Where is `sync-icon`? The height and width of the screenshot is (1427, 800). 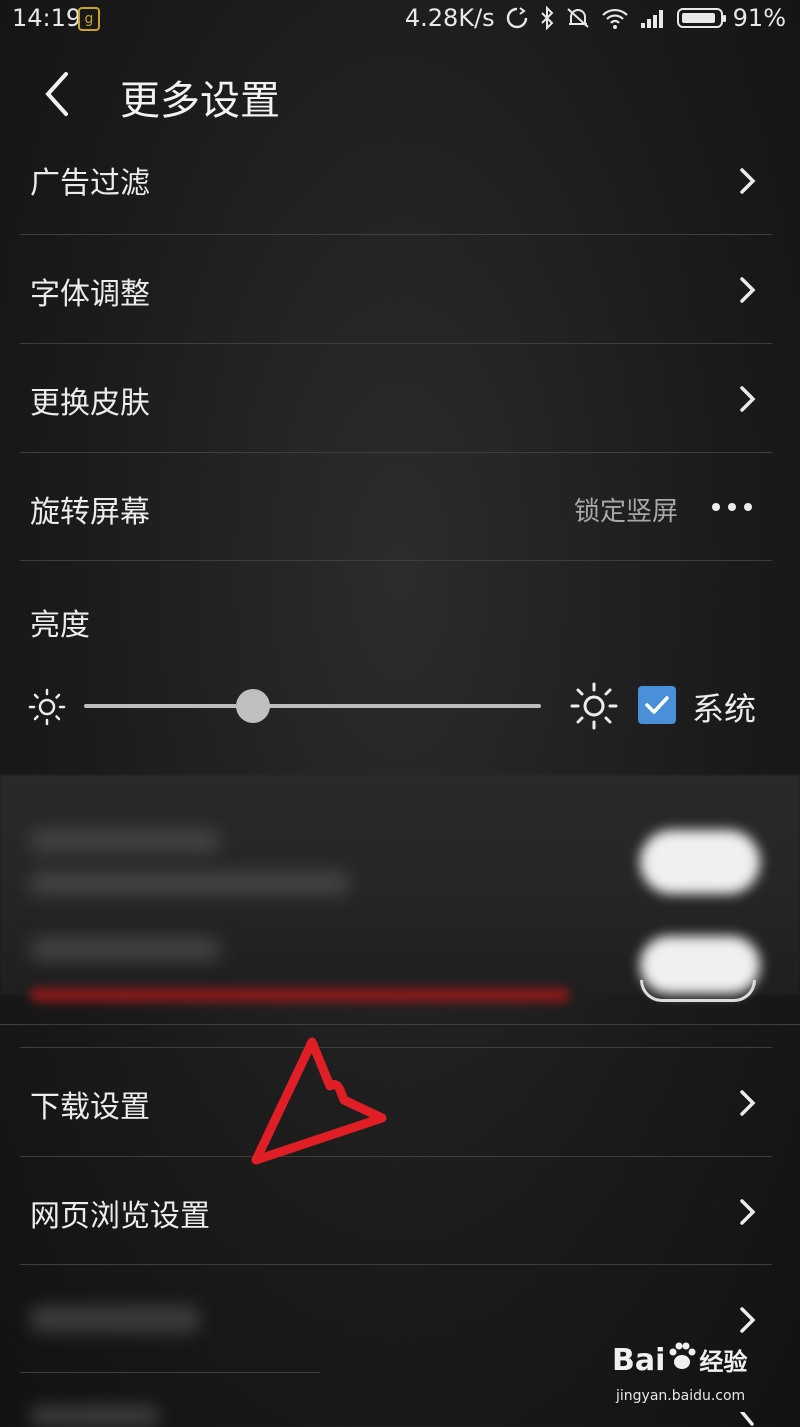
sync-icon is located at coordinates (516, 18).